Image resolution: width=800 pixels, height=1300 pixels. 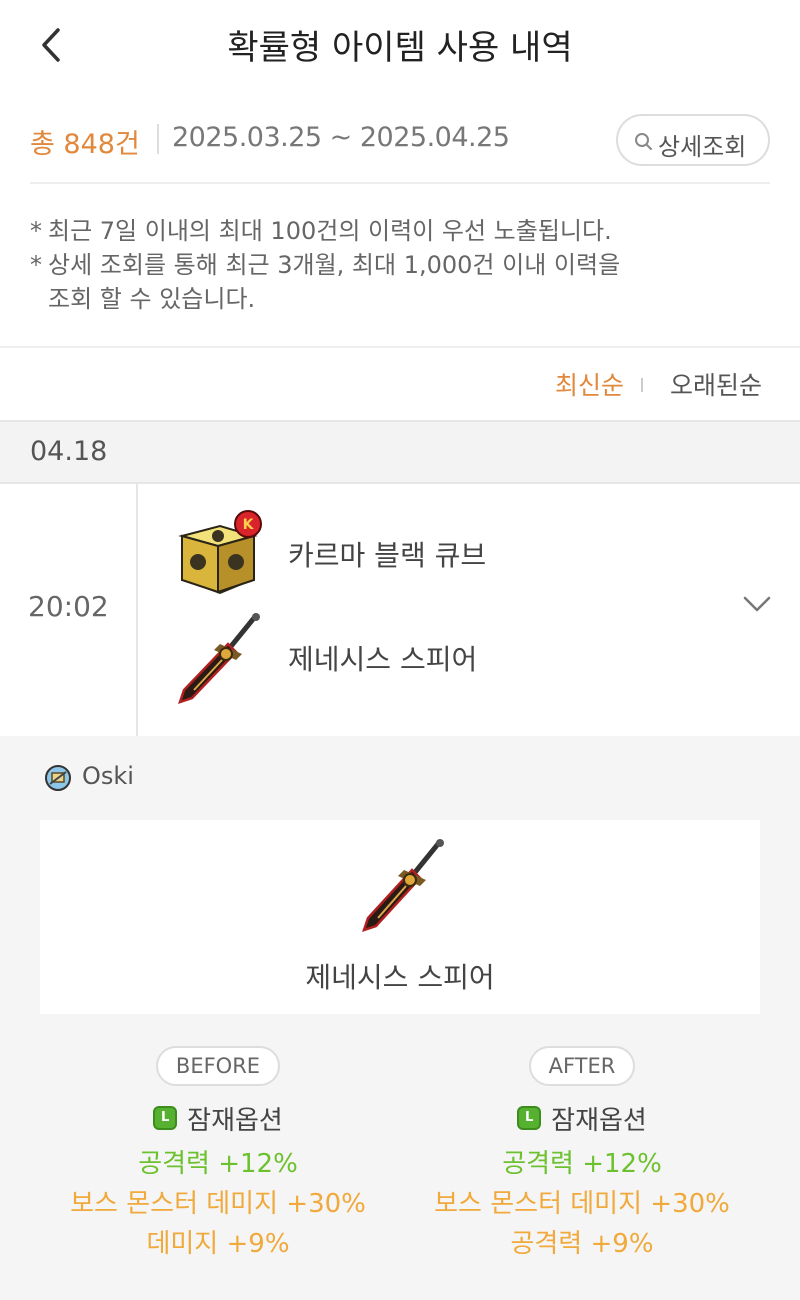 I want to click on item-card-name: 제네시스 스피어, so click(x=400, y=977).